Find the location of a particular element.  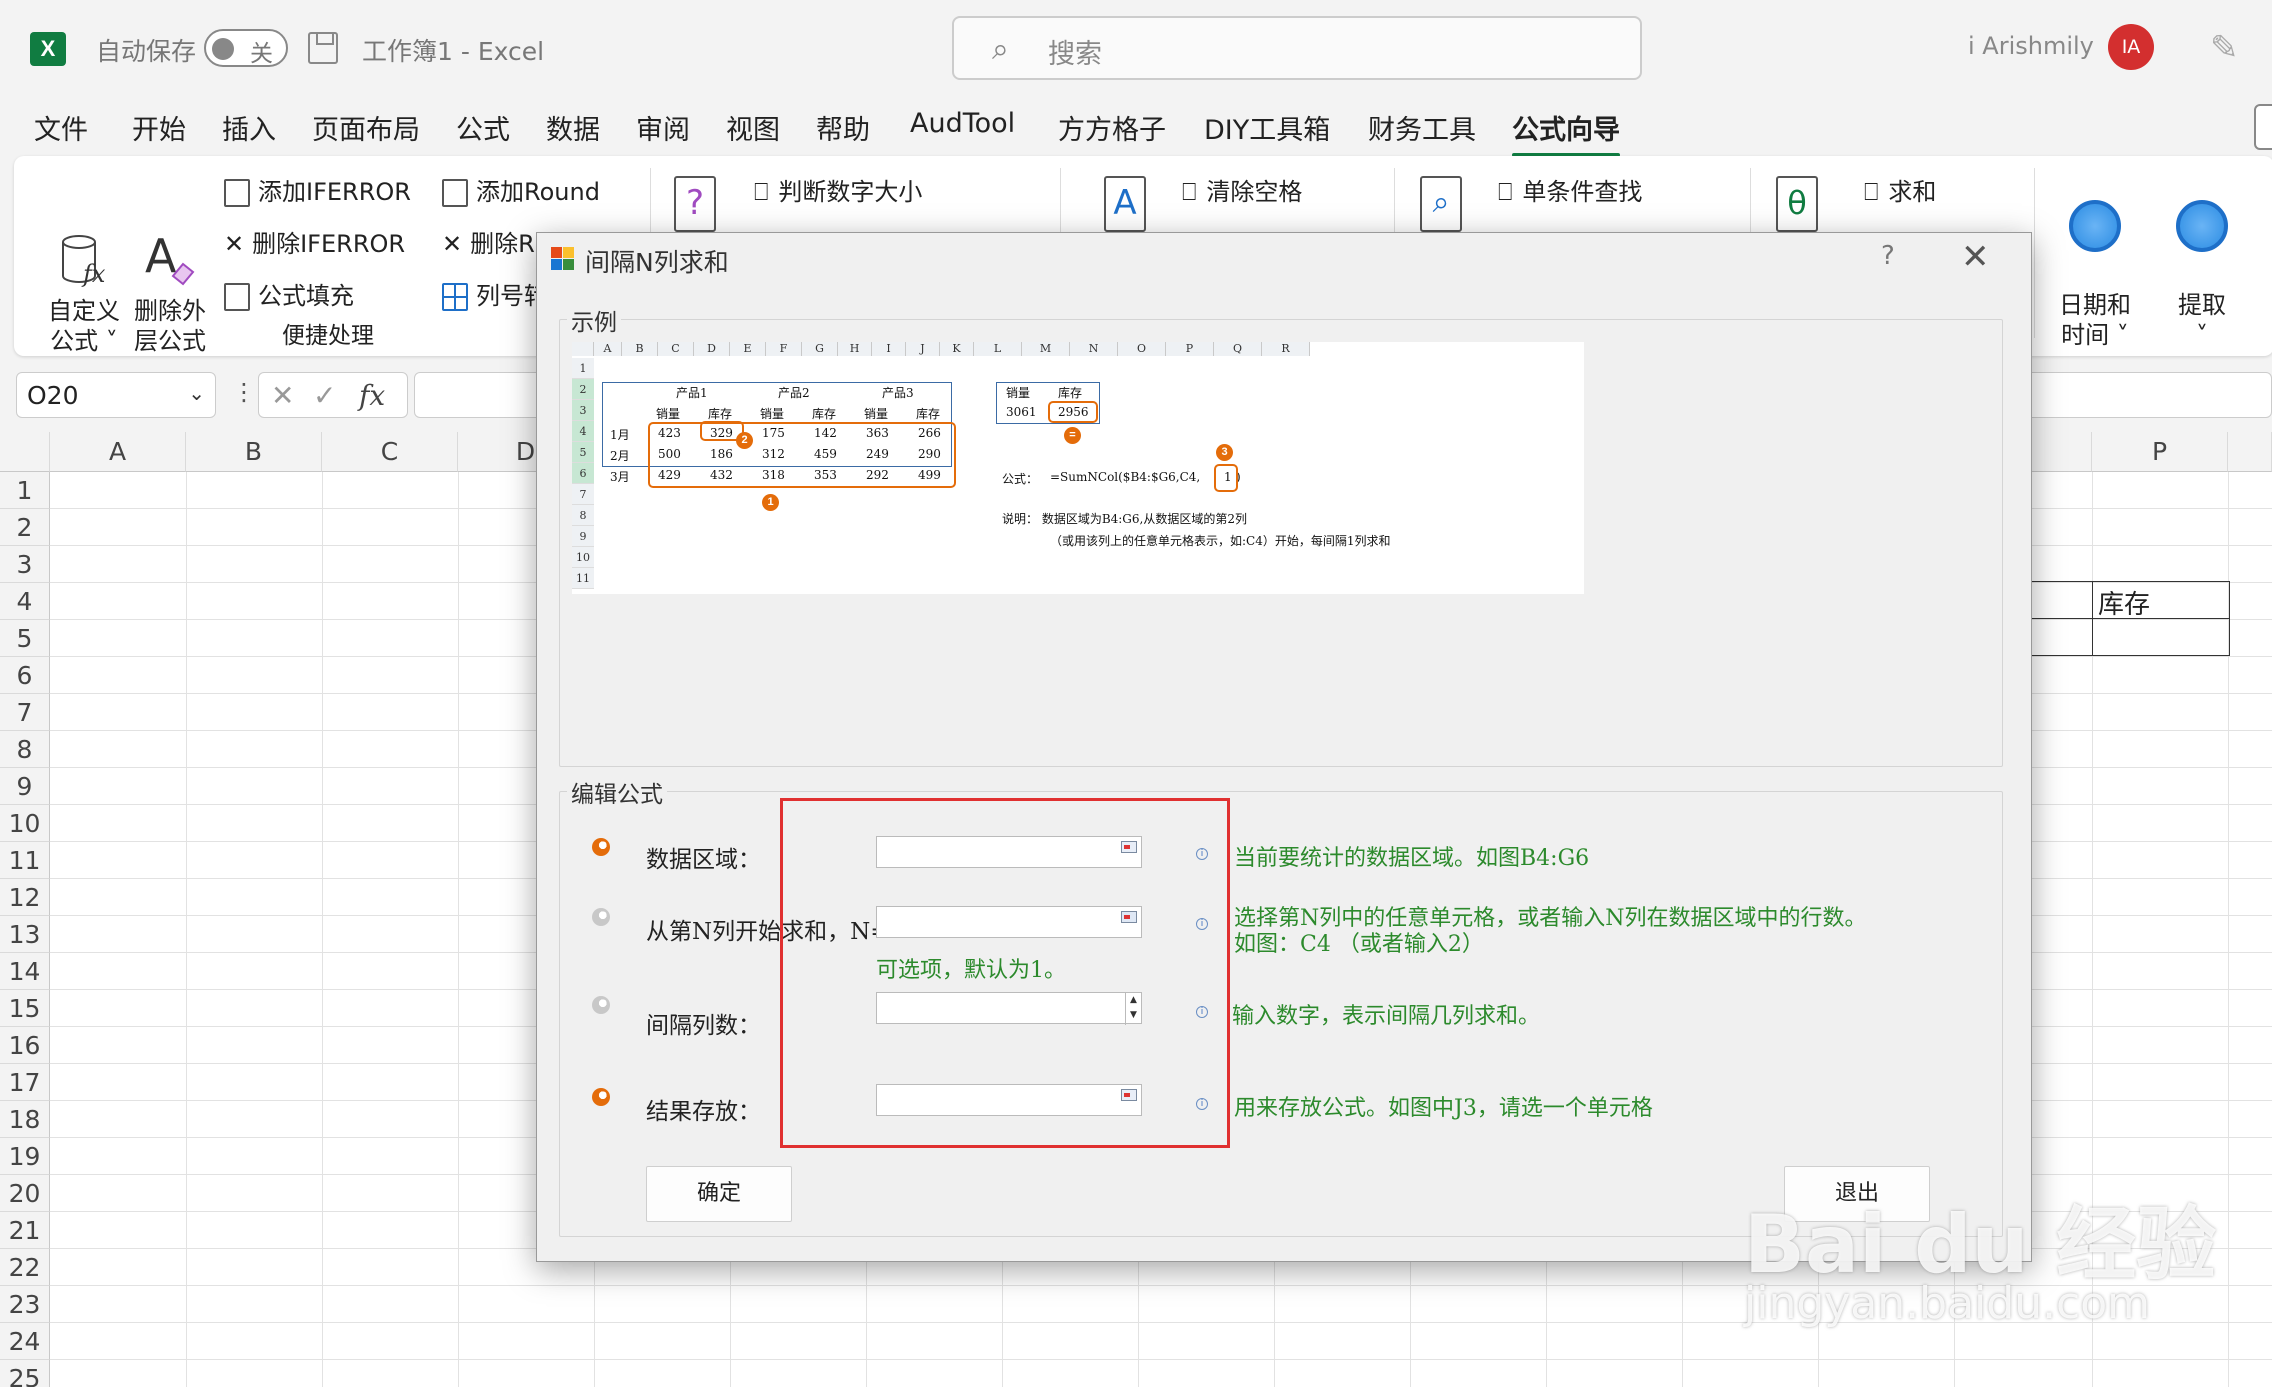

row-header: 7 is located at coordinates (25, 712).